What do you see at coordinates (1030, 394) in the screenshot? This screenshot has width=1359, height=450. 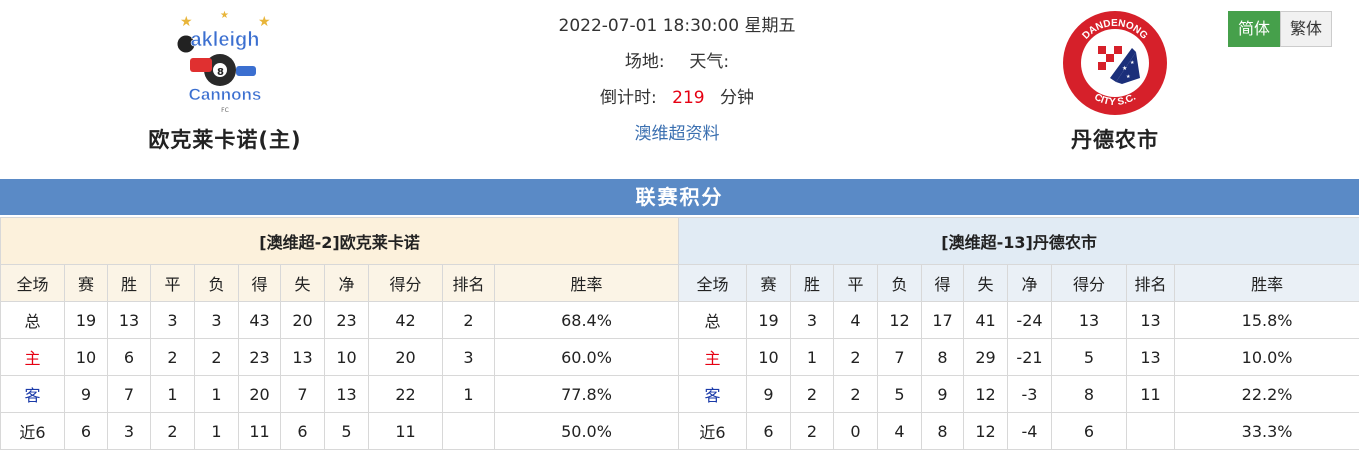 I see `table-cell: -3` at bounding box center [1030, 394].